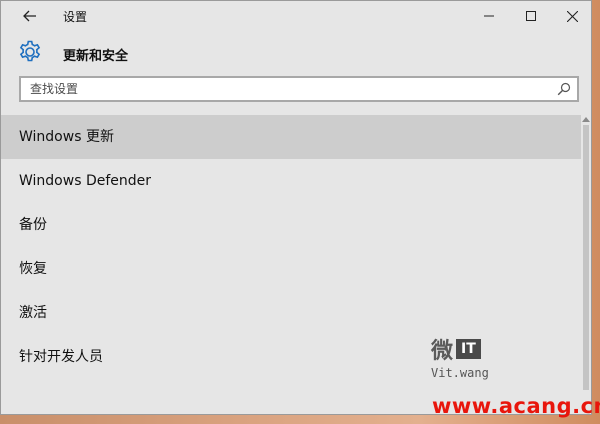  I want to click on nav-item-activation: 激活, so click(291, 313).